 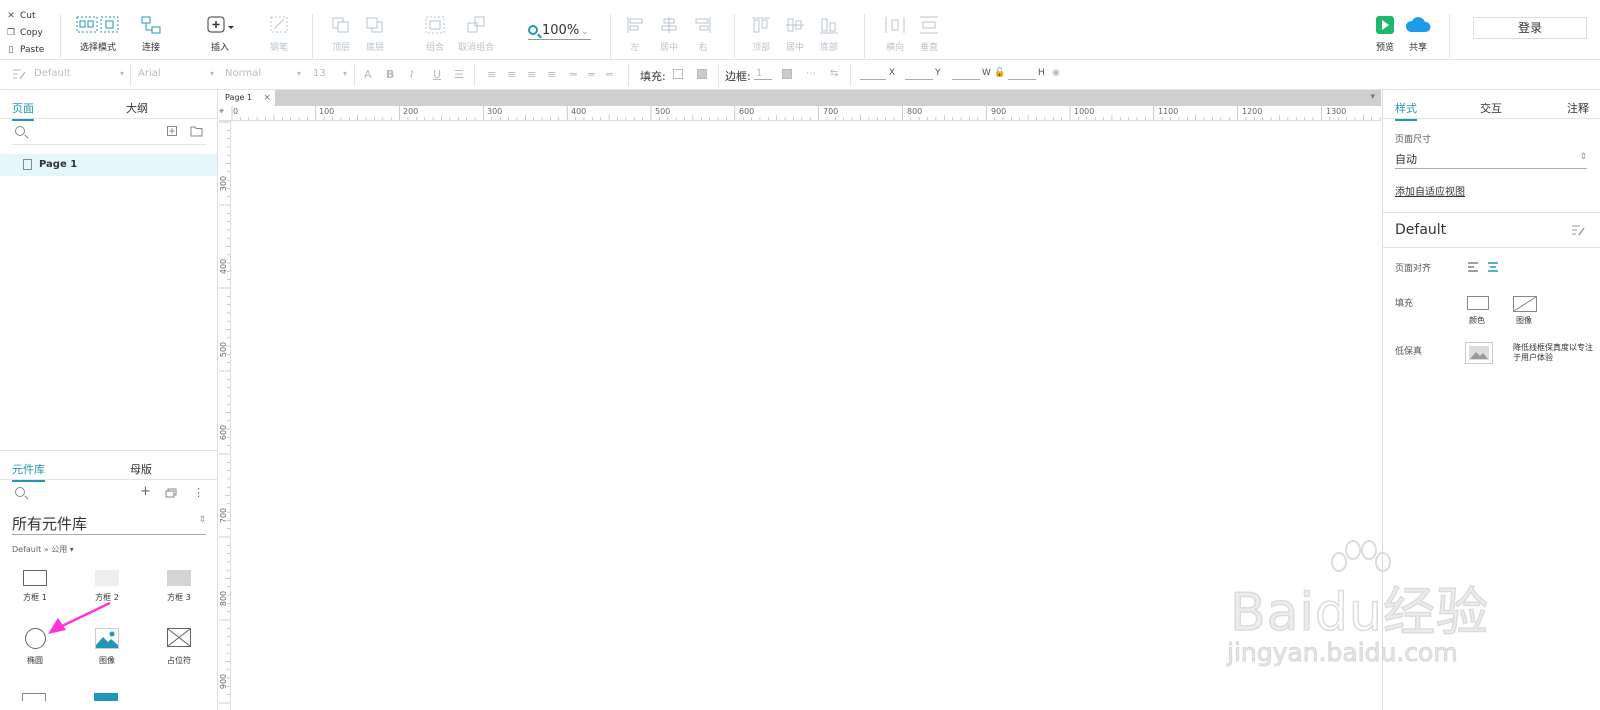 What do you see at coordinates (267, 98) in the screenshot?
I see `close-icon: ×` at bounding box center [267, 98].